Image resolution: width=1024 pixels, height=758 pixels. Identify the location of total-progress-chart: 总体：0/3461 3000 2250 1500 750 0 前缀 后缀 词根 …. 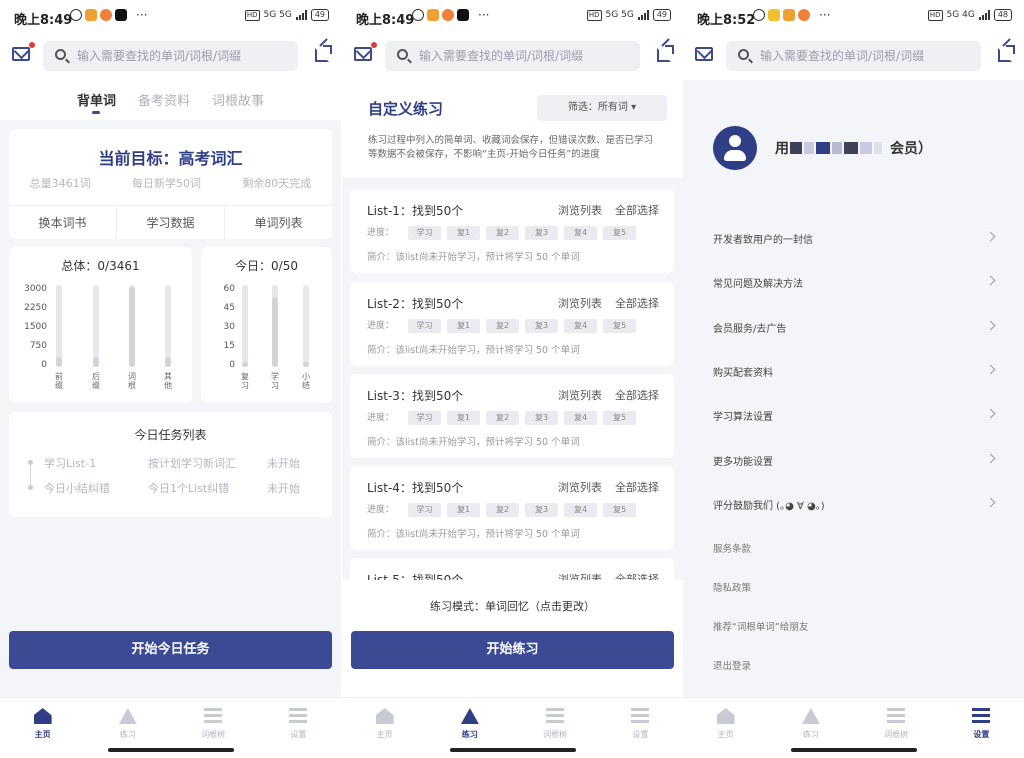
(100, 325).